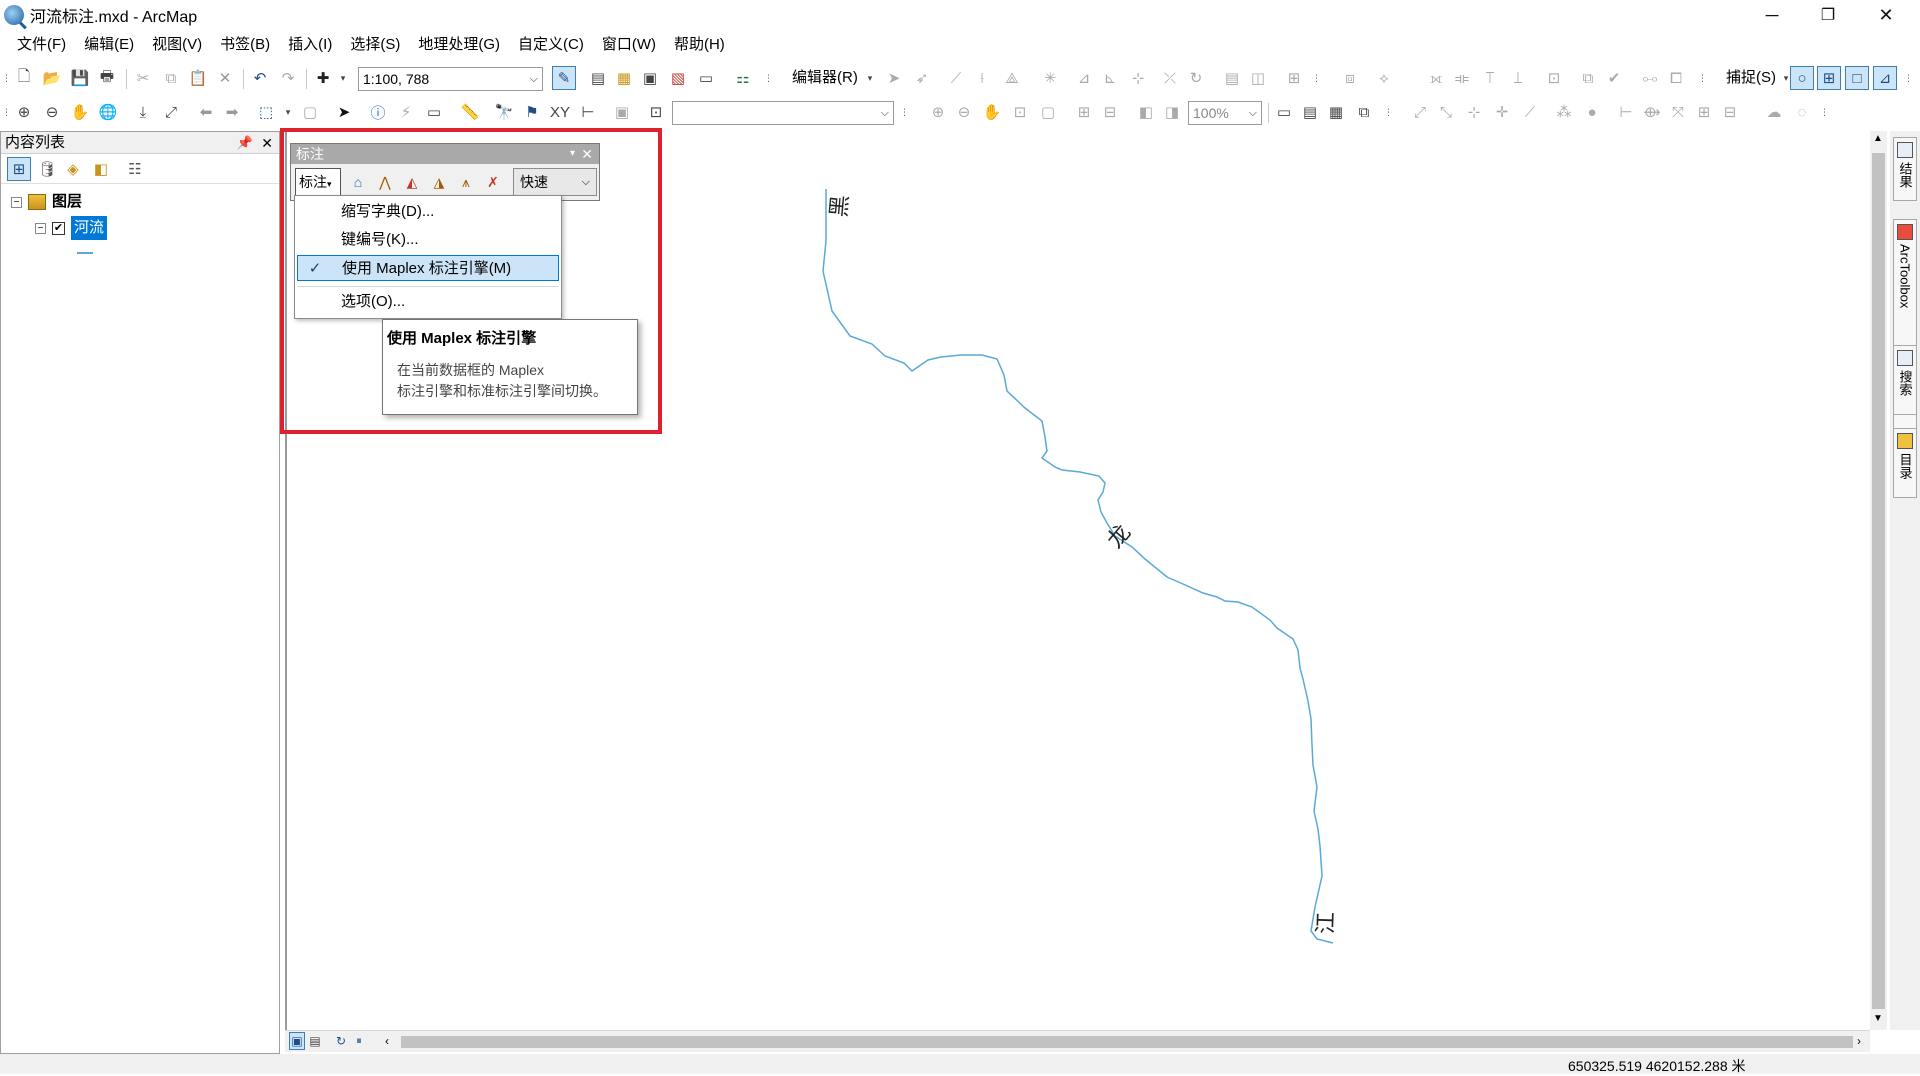 The image size is (1920, 1076). Describe the element at coordinates (588, 112) in the screenshot. I see `time-slider-icon: ⊢` at that location.